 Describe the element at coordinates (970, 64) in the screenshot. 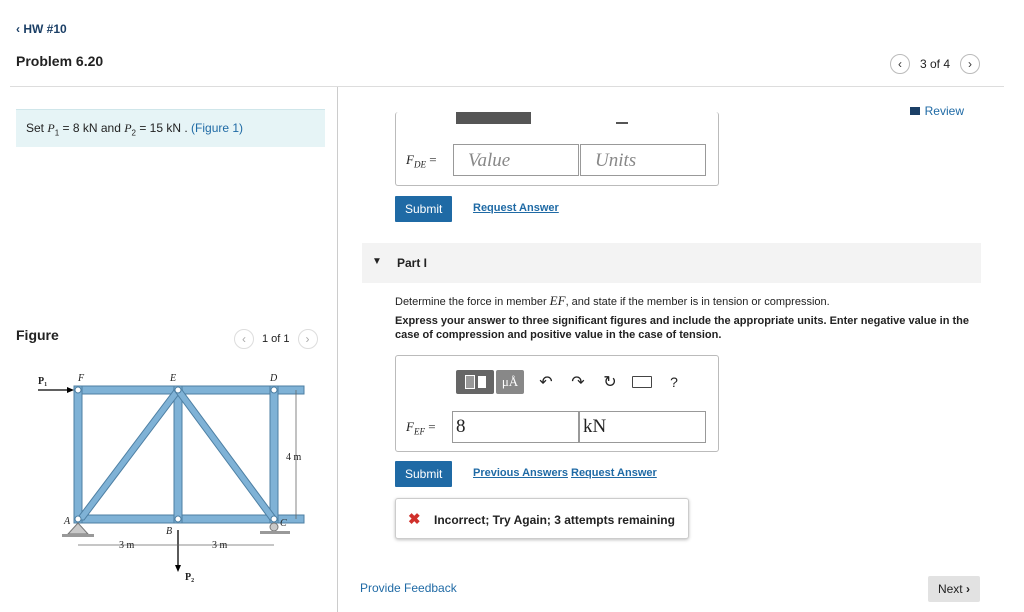

I see `next-problem-button: ›` at that location.